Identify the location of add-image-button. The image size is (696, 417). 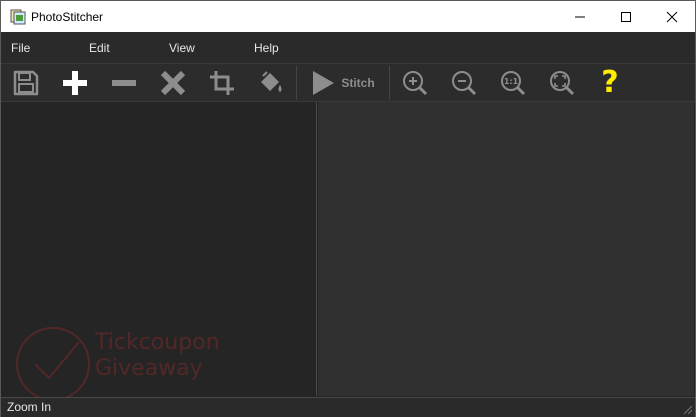
(75, 83).